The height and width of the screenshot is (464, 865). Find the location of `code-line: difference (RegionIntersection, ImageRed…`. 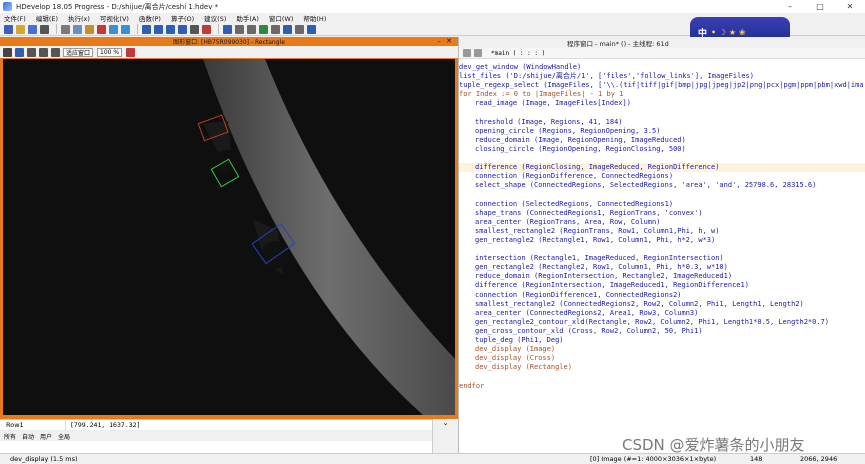

code-line: difference (RegionIntersection, ImageRed… is located at coordinates (604, 285).